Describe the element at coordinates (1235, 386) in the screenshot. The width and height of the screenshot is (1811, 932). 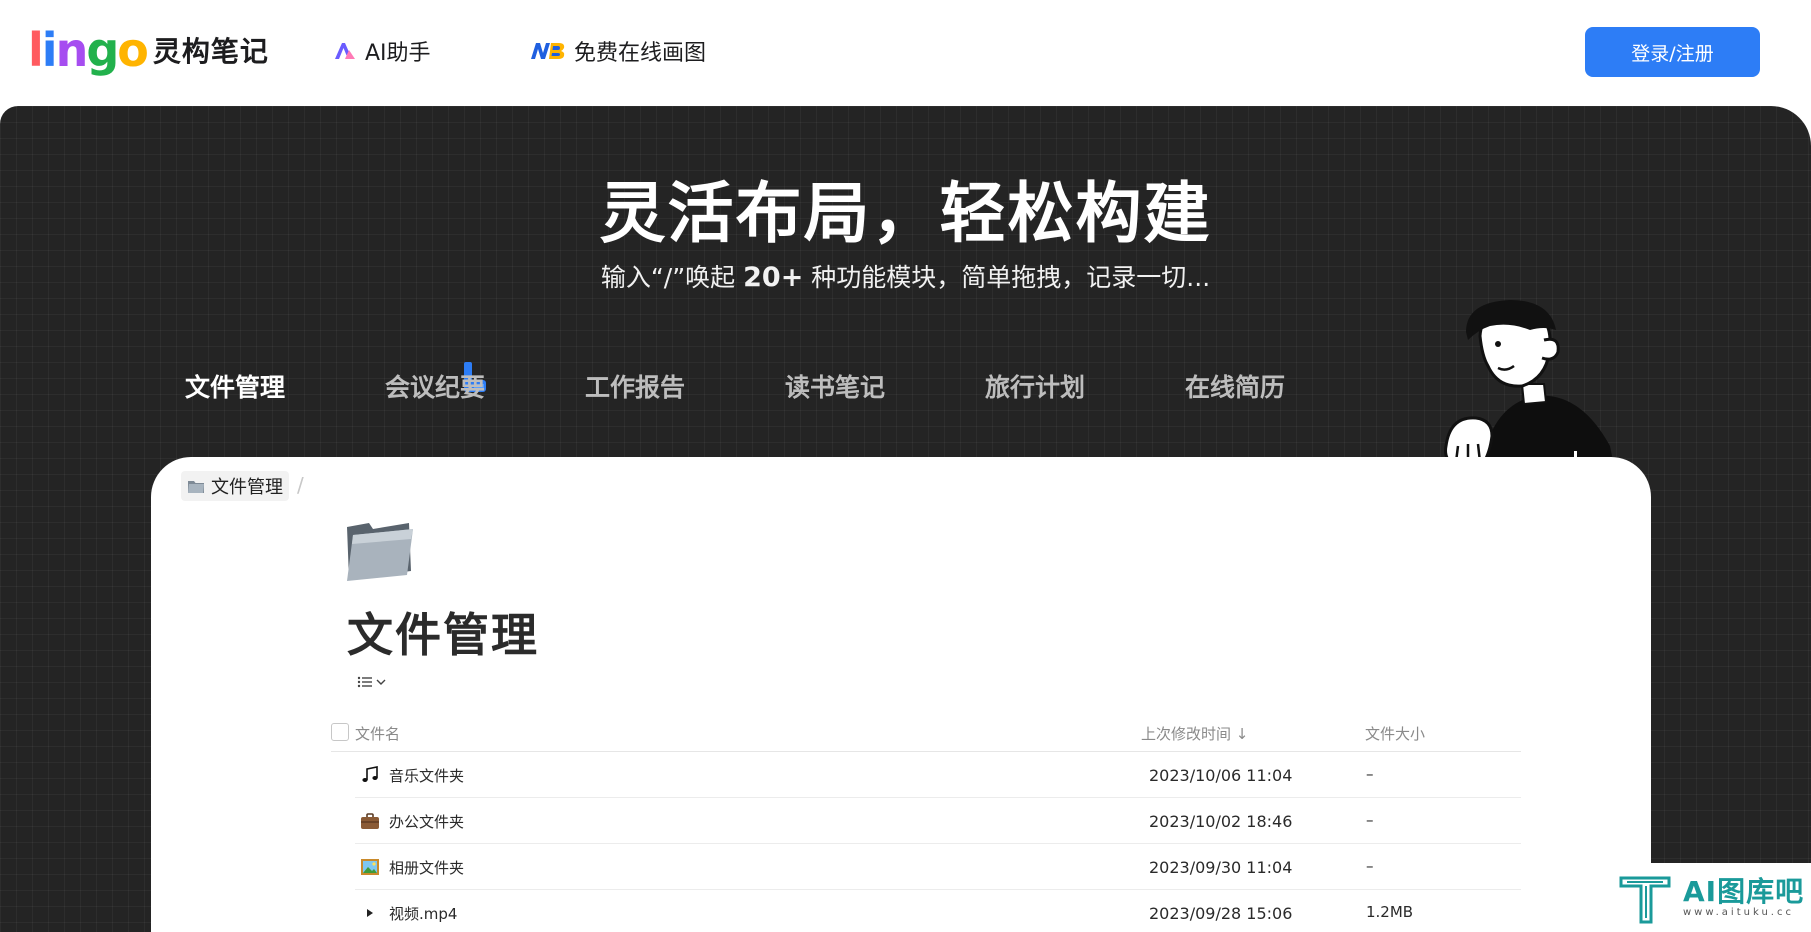
I see `tab-online-resume: 在线简历` at that location.